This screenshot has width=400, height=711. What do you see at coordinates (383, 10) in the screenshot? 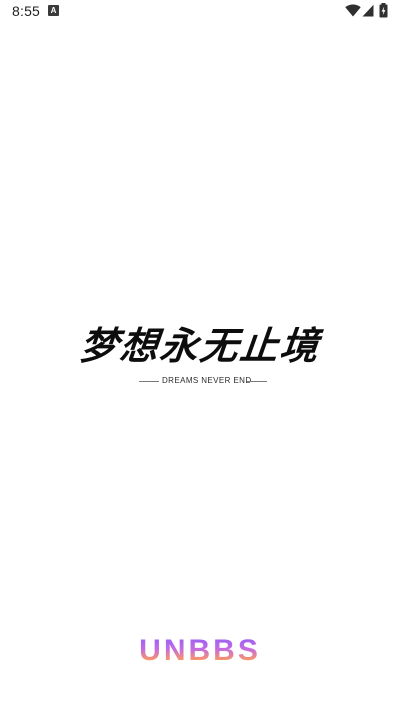
I see `battery-charging-icon` at bounding box center [383, 10].